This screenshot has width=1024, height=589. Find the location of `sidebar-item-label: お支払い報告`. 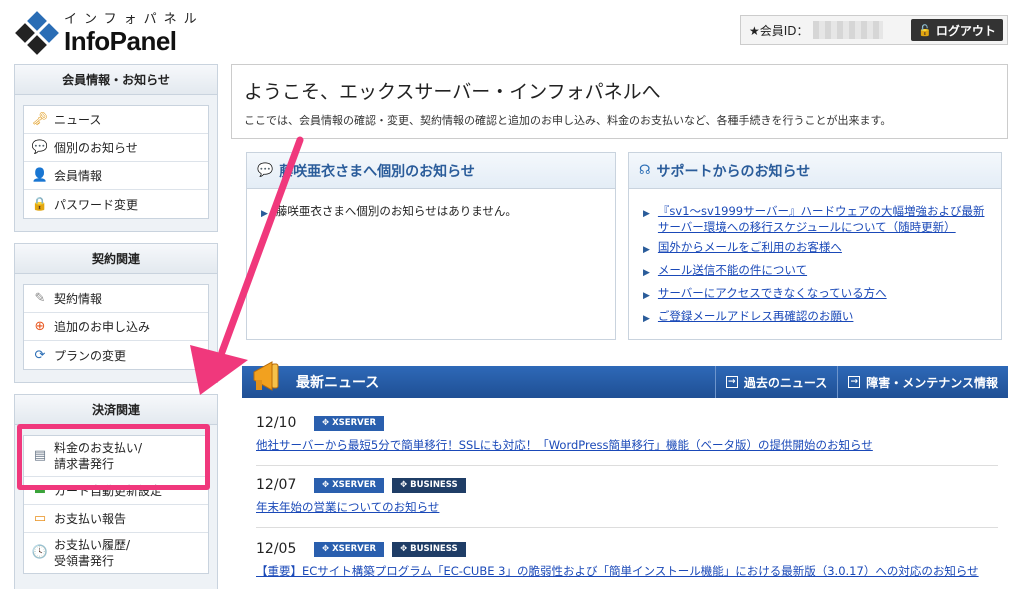

sidebar-item-label: お支払い報告 is located at coordinates (90, 519).